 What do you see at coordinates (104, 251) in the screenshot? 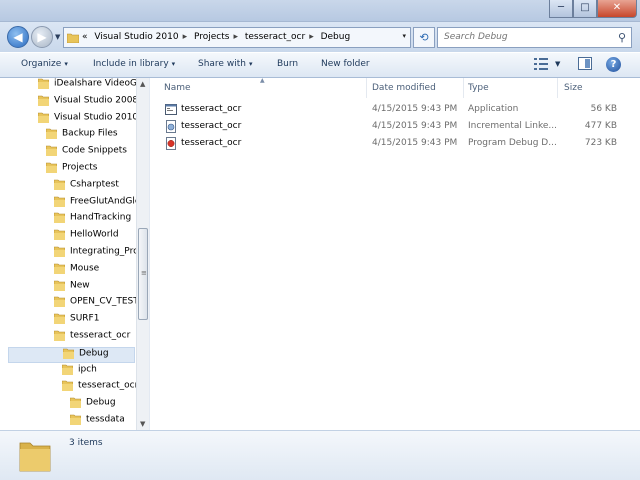
I see `tree-item-label: Integrating_Pro` at bounding box center [104, 251].